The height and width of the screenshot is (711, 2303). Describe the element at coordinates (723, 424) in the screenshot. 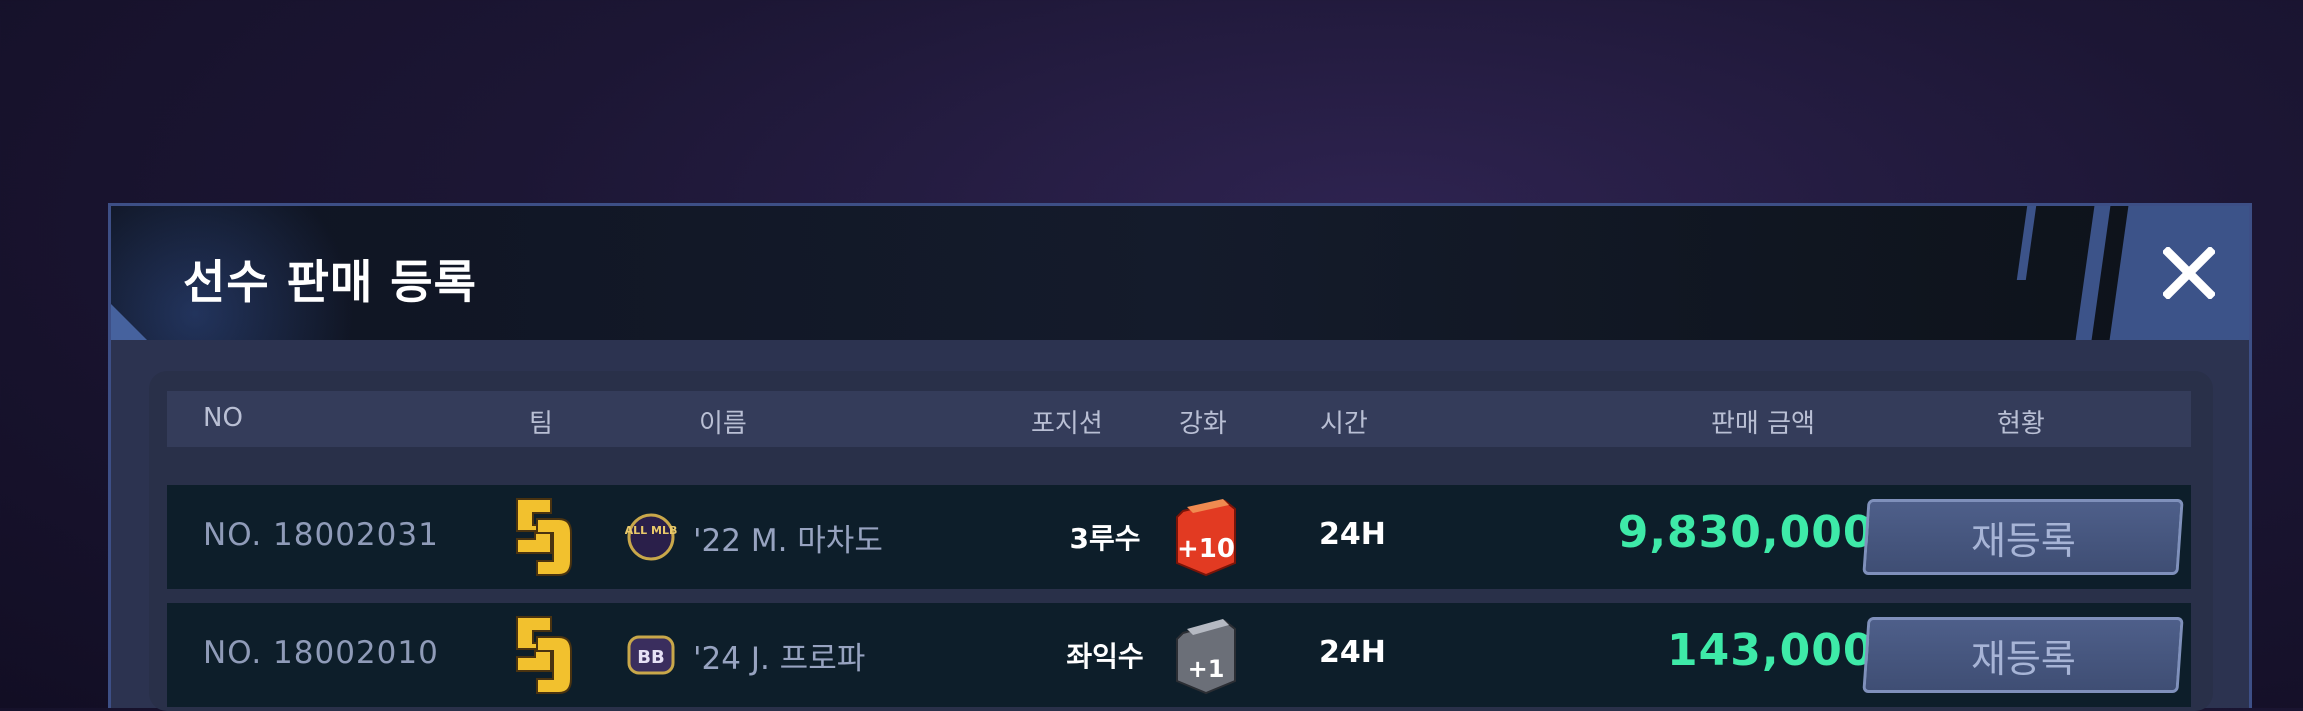

I see `column-header-name: 이름` at that location.